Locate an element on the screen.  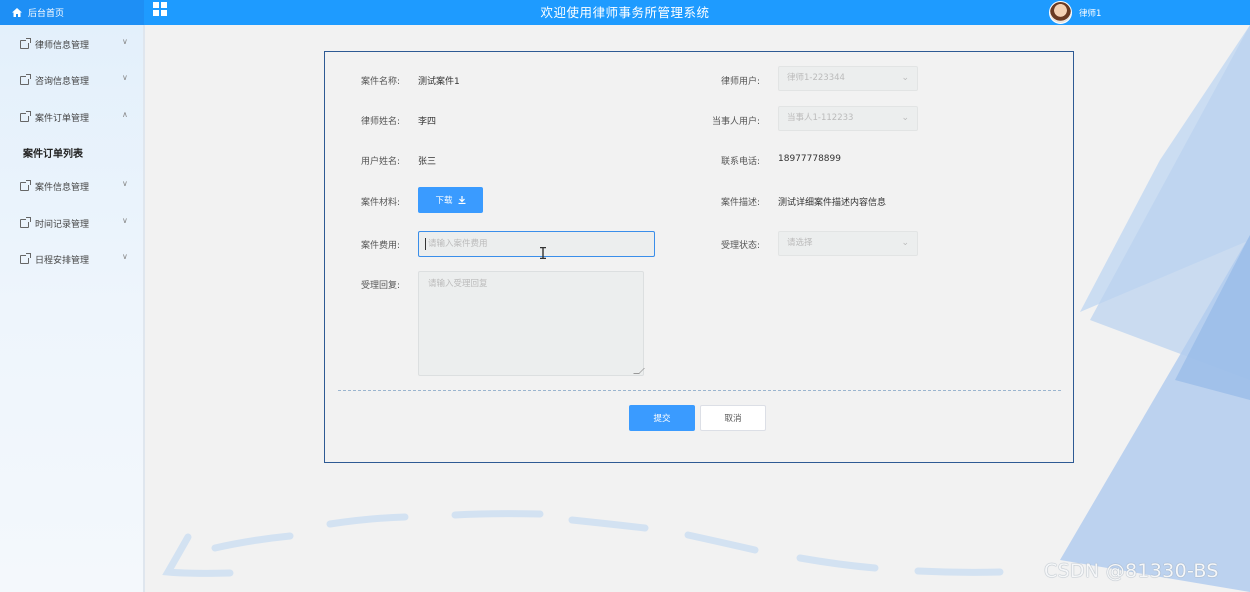
download-label: 下载 is located at coordinates (444, 201).